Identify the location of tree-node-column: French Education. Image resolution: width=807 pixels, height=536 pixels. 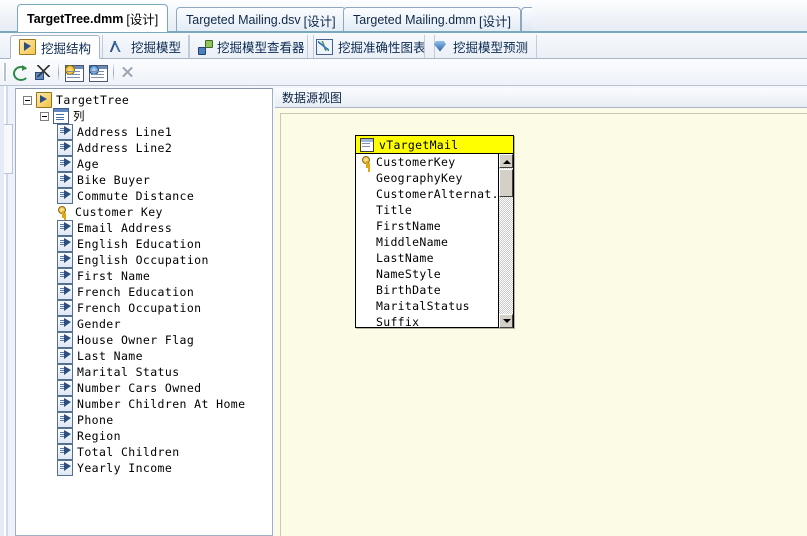
(144, 292).